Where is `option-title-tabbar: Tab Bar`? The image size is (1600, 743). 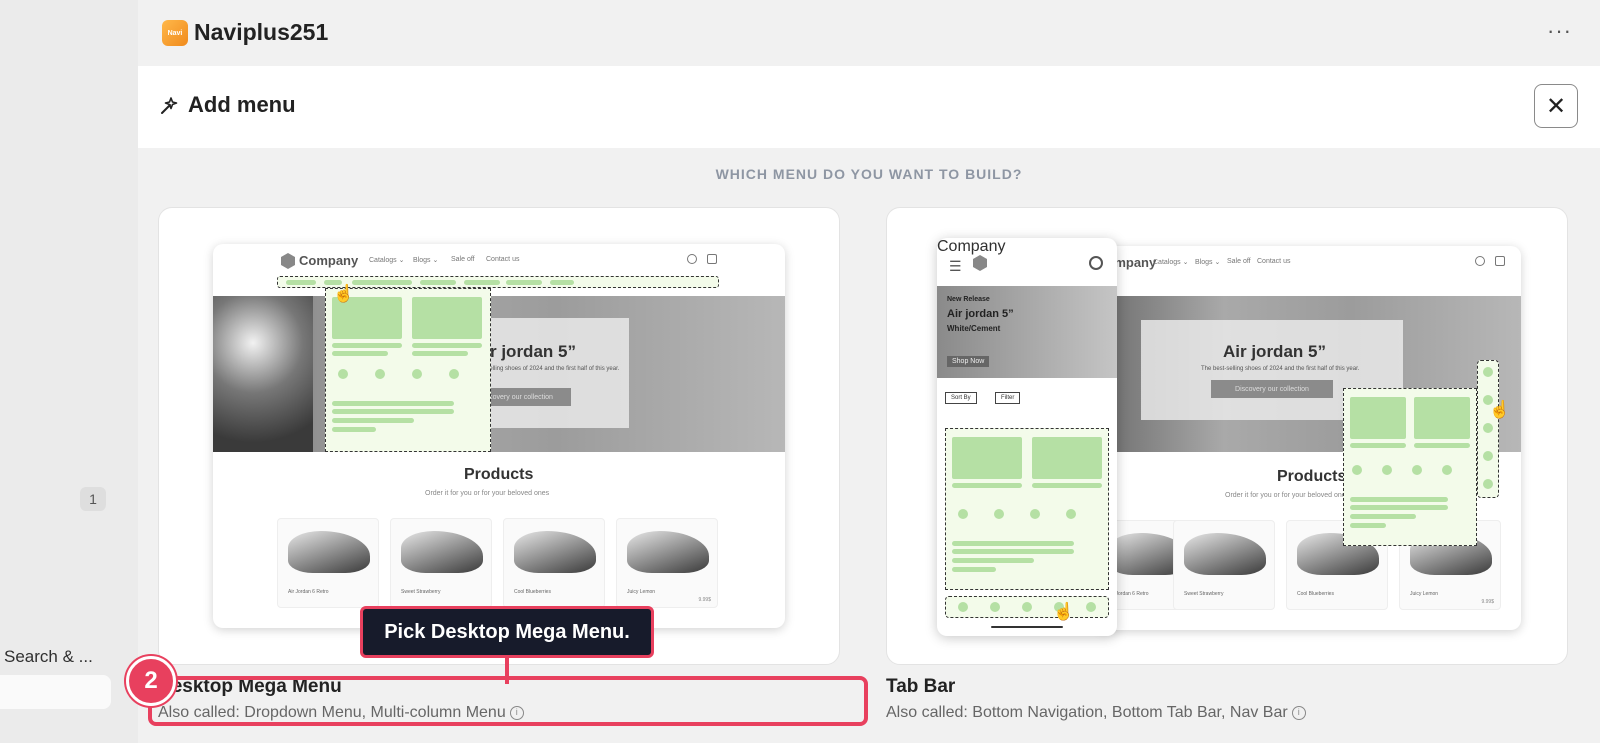
option-title-tabbar: Tab Bar is located at coordinates (920, 687).